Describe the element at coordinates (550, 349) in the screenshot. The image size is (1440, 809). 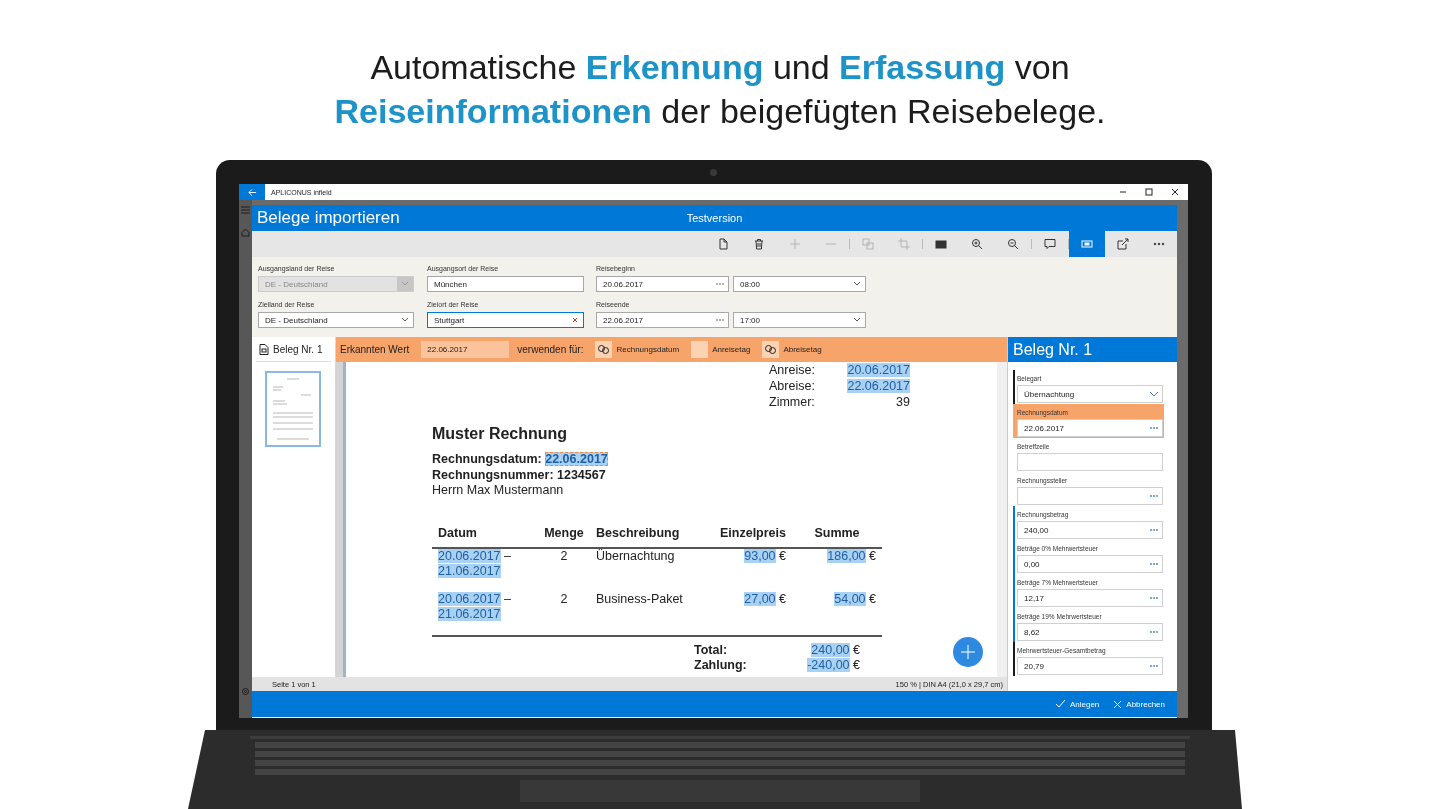
I see `bar-label: verwenden für:` at that location.